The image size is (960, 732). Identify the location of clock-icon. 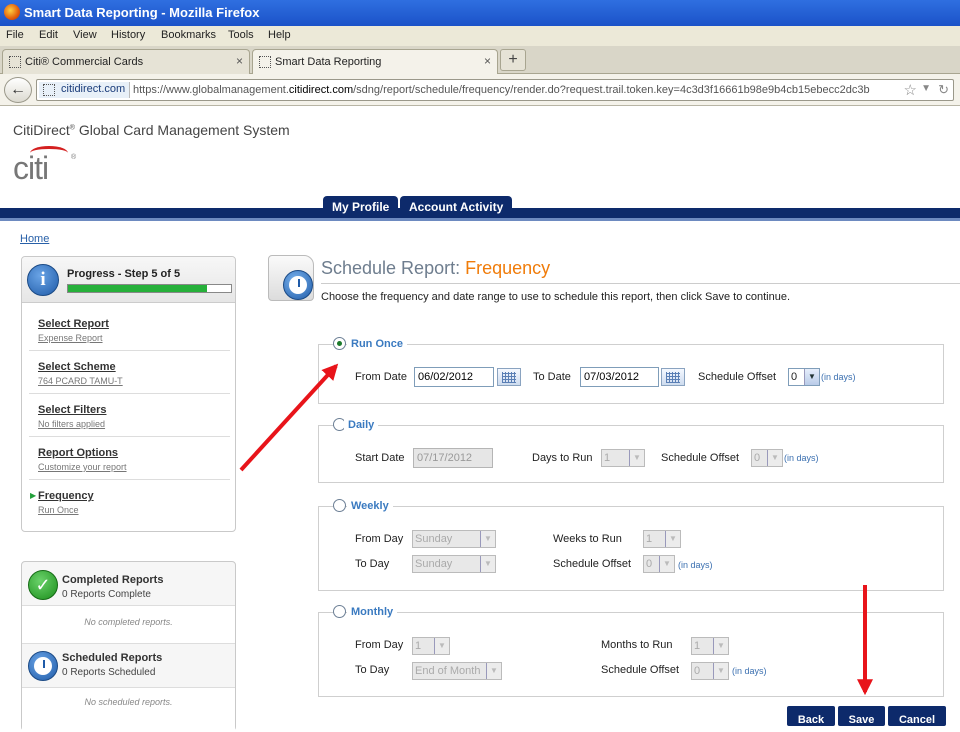
(43, 666).